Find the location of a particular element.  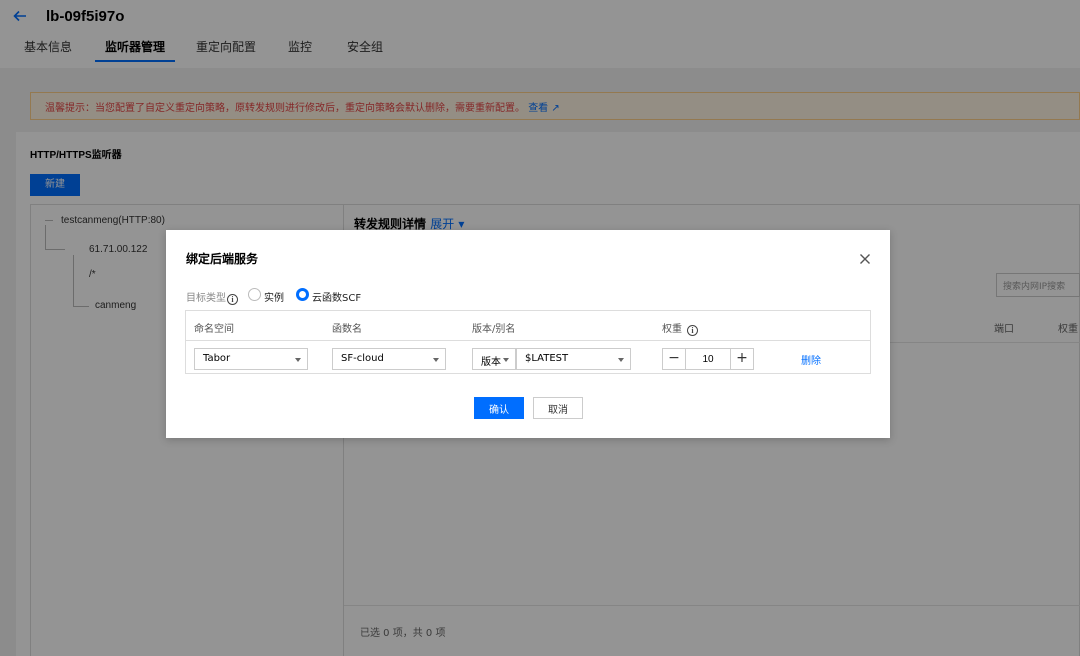

header-function: 函数名 is located at coordinates (347, 329).